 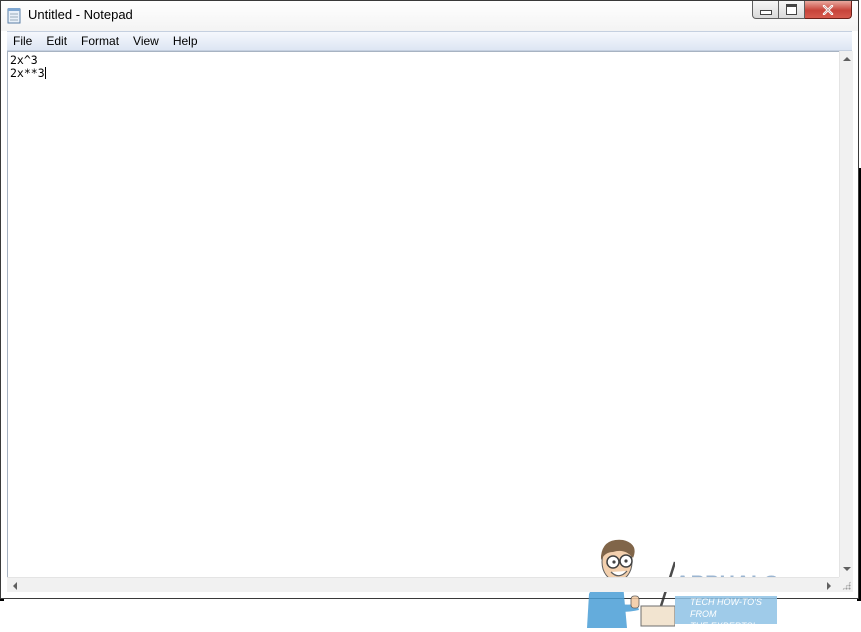 I want to click on maximize-button, so click(x=792, y=10).